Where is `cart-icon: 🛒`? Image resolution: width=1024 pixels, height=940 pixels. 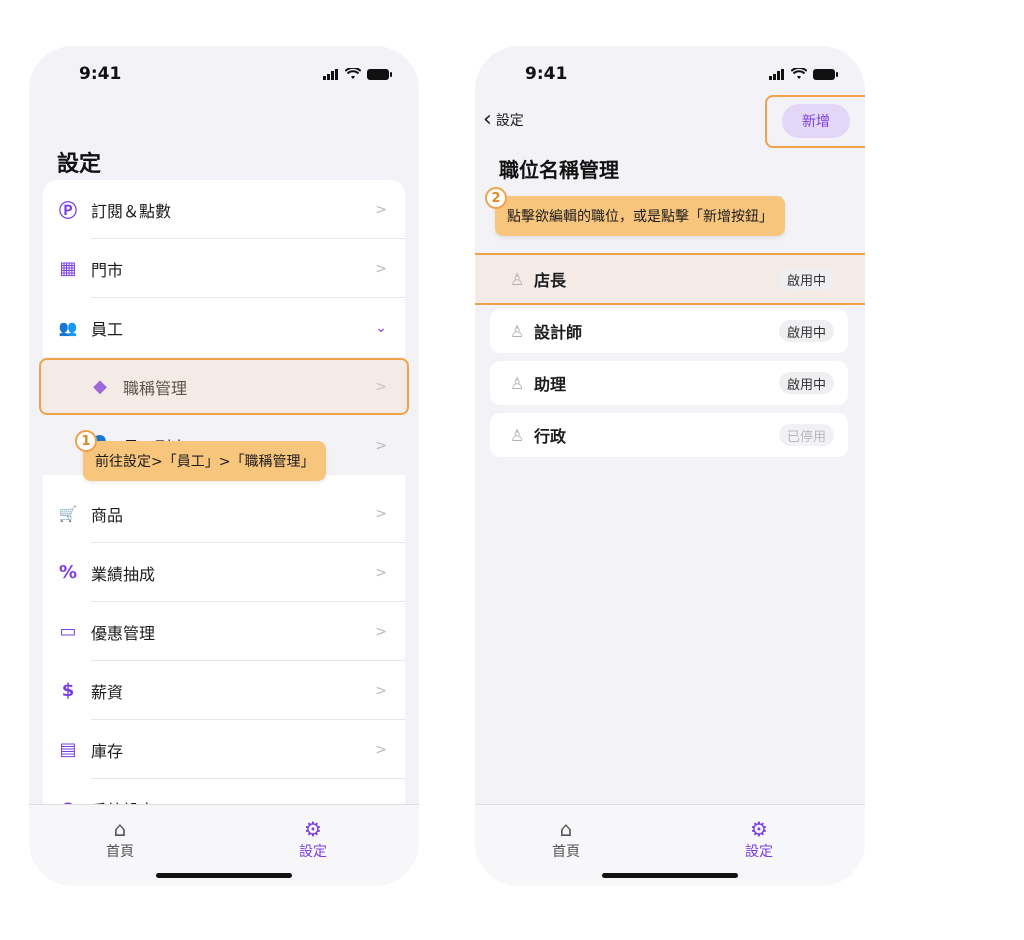
cart-icon: 🛒 is located at coordinates (68, 513).